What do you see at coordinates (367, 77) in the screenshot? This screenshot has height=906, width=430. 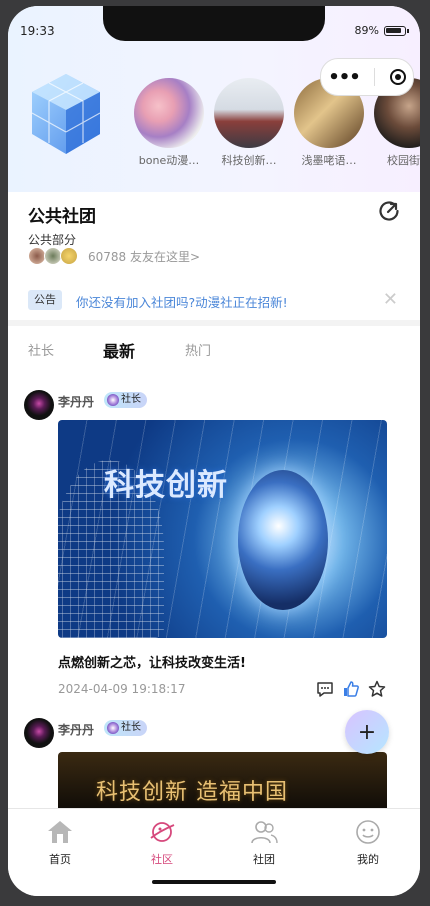 I see `miniprogram-capsule: •••` at bounding box center [367, 77].